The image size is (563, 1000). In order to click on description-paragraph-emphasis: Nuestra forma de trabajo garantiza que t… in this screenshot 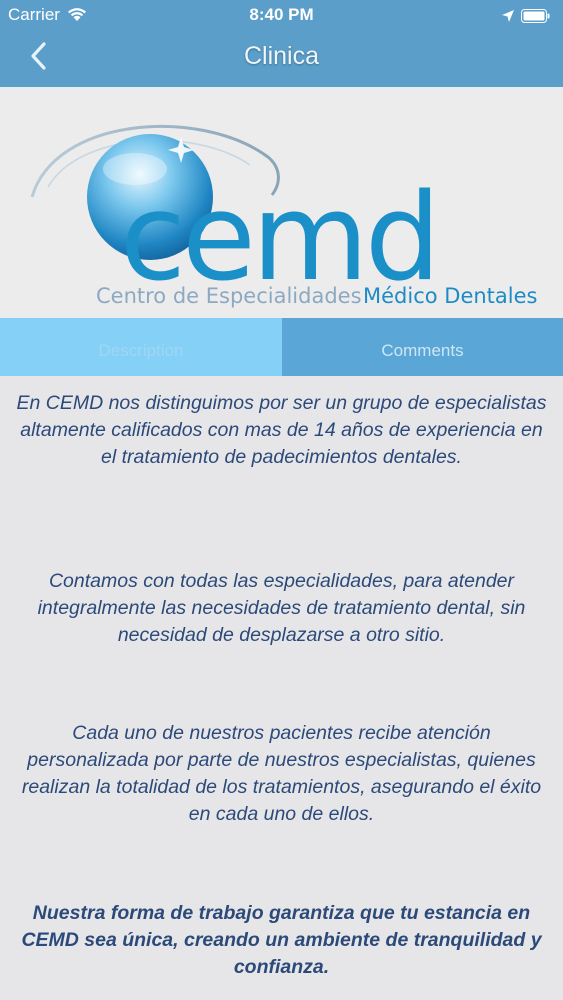, I will do `click(281, 940)`.